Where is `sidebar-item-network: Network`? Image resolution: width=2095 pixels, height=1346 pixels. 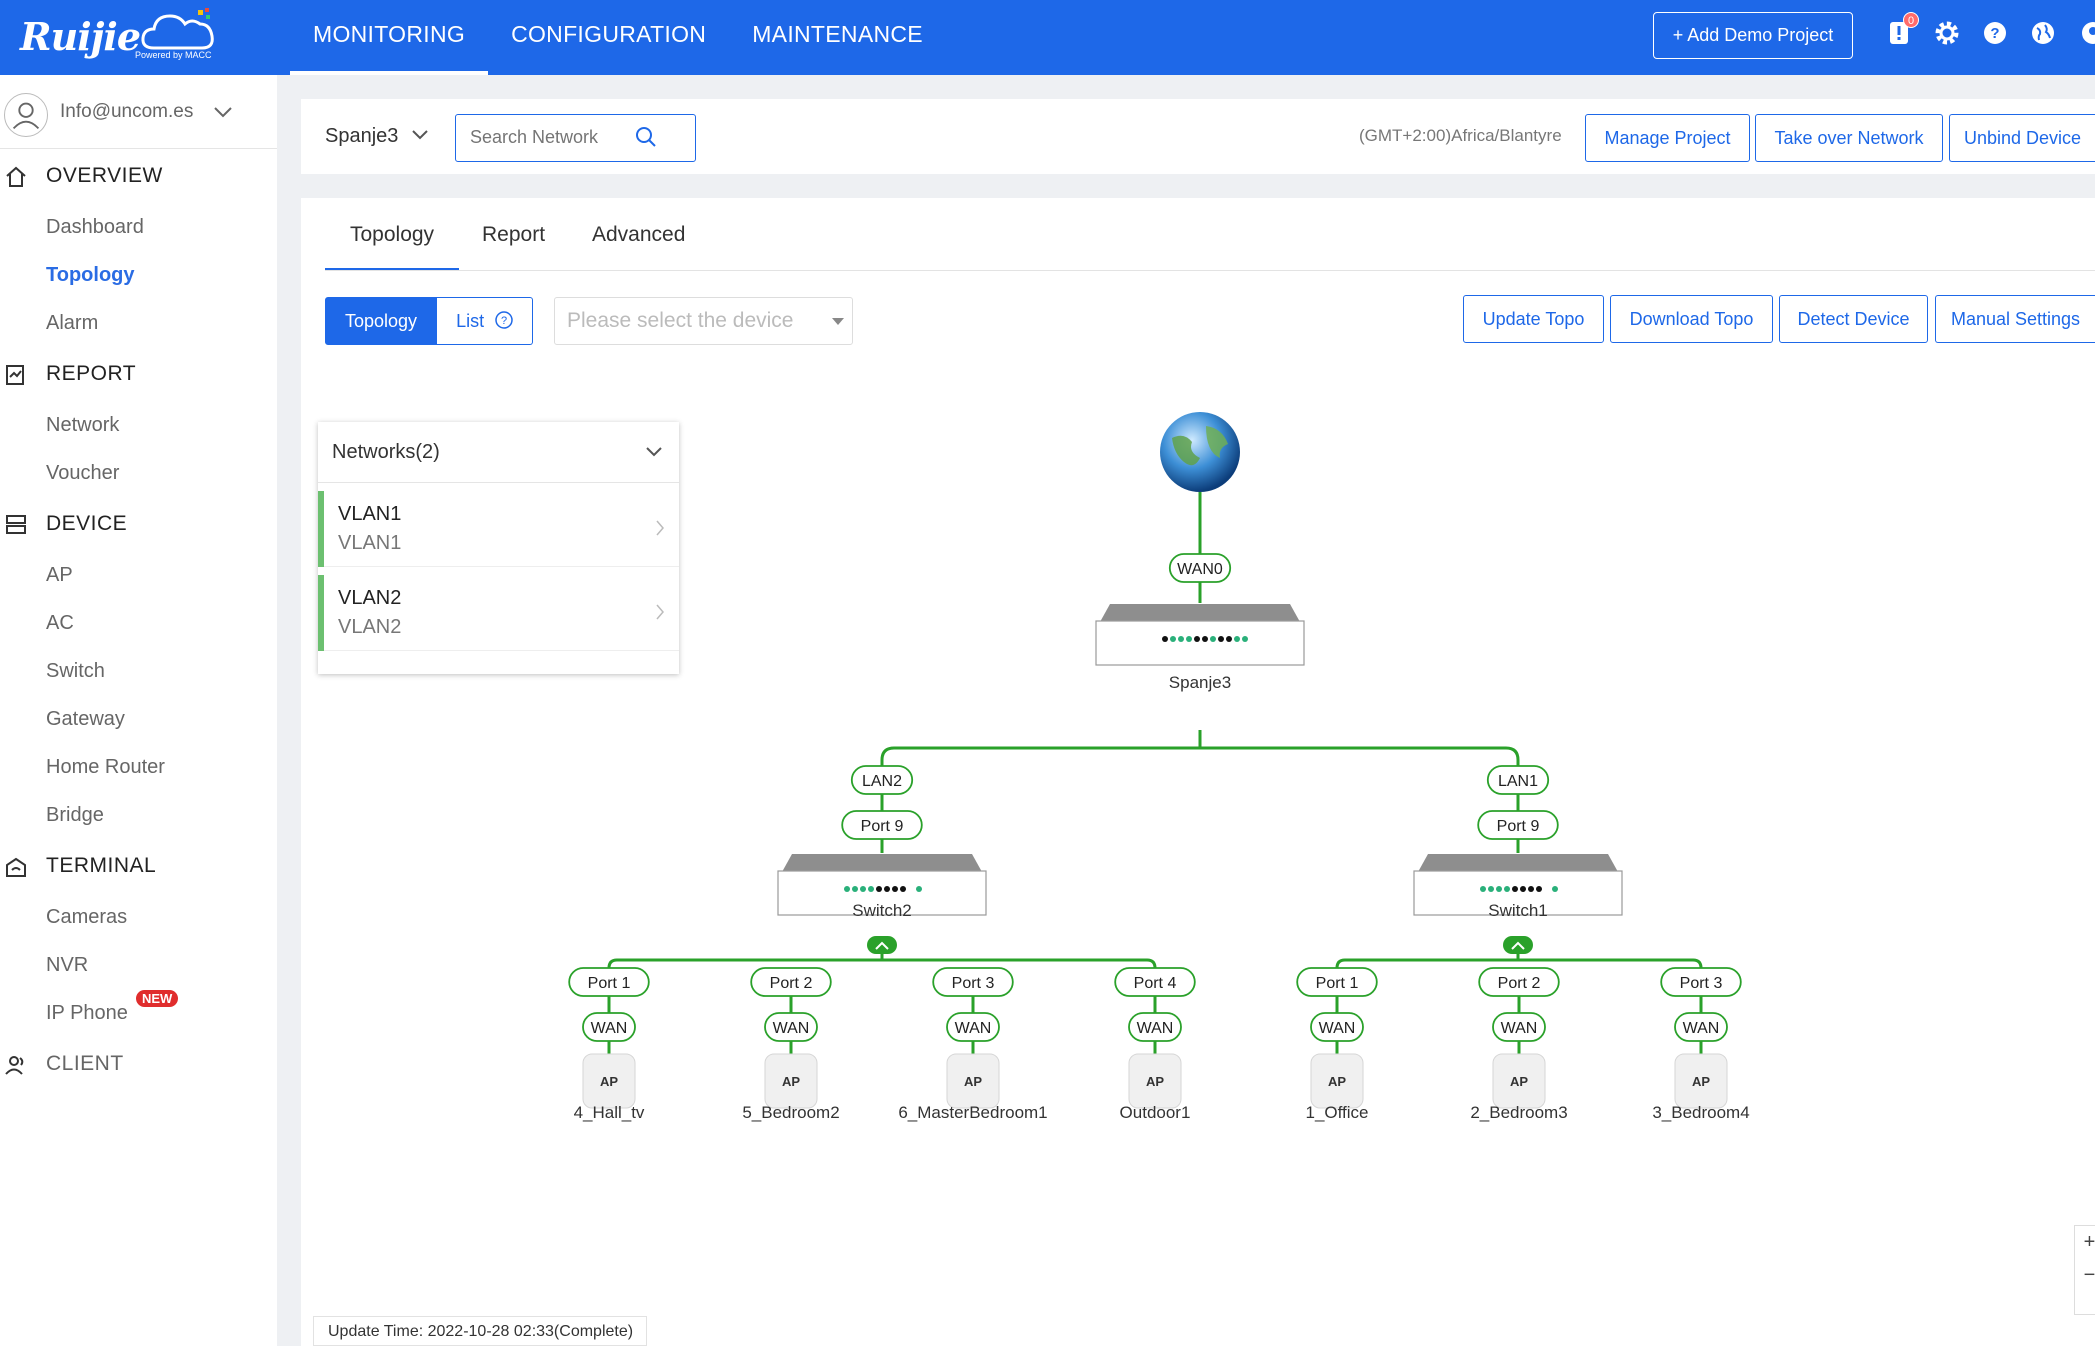 sidebar-item-network: Network is located at coordinates (82, 425).